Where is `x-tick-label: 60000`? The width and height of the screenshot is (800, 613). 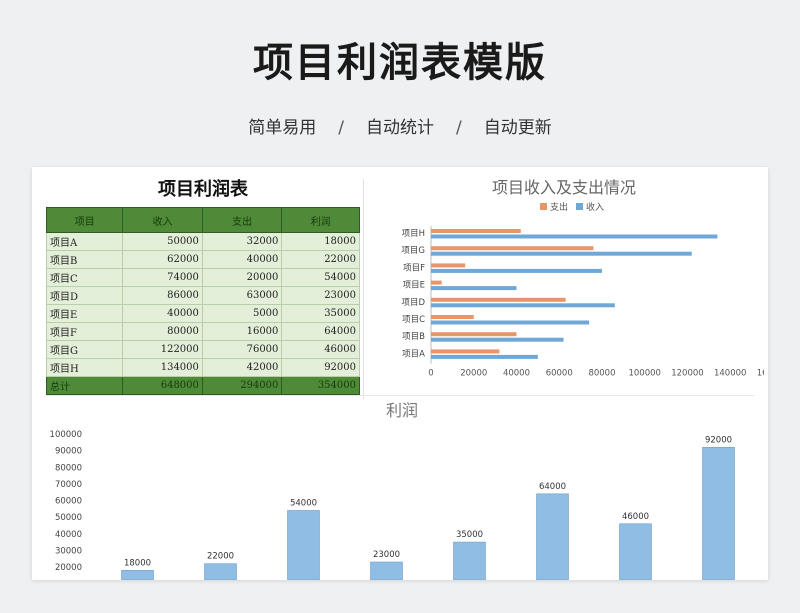 x-tick-label: 60000 is located at coordinates (559, 374).